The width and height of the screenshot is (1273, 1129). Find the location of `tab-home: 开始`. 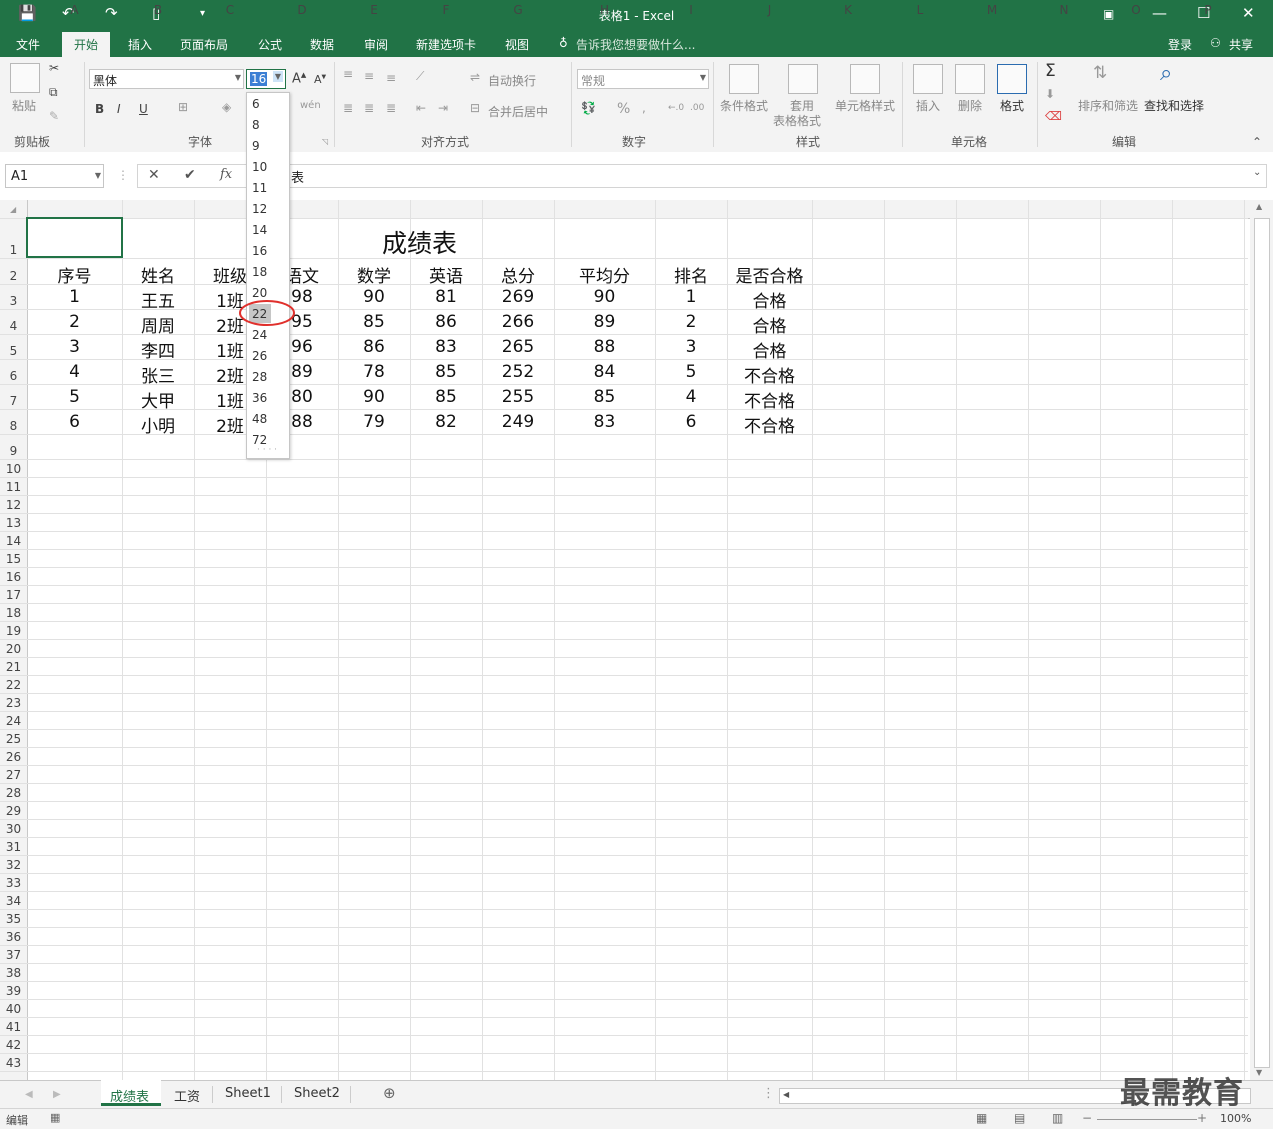

tab-home: 开始 is located at coordinates (86, 44).